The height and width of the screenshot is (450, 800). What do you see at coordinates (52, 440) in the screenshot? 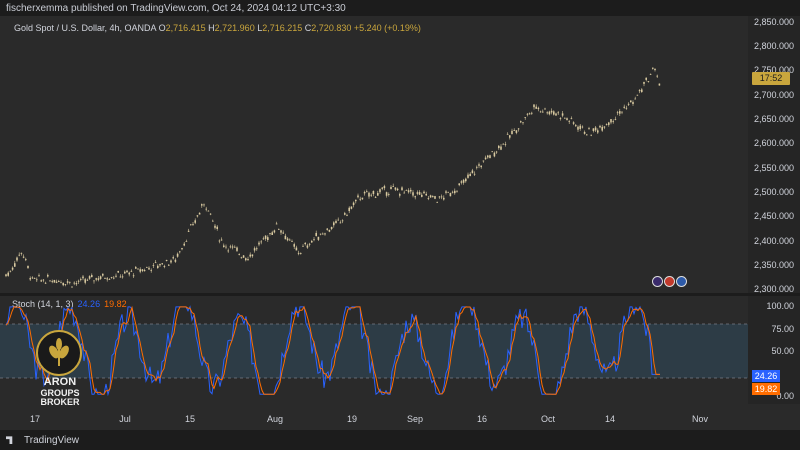
I see `brand-name: TradingView` at bounding box center [52, 440].